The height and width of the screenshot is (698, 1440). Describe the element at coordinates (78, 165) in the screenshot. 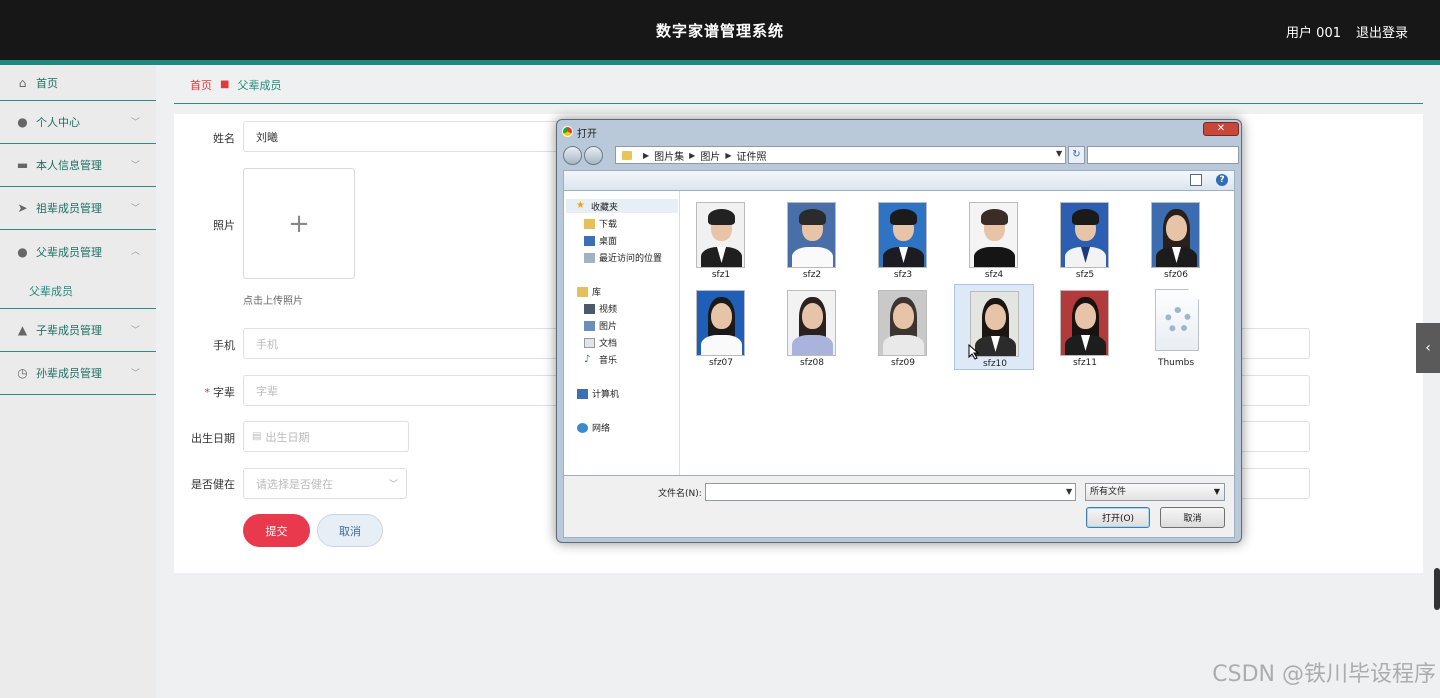

I see `sidebar-item-self-info: ▬ 本人信息管理 ﹀` at that location.